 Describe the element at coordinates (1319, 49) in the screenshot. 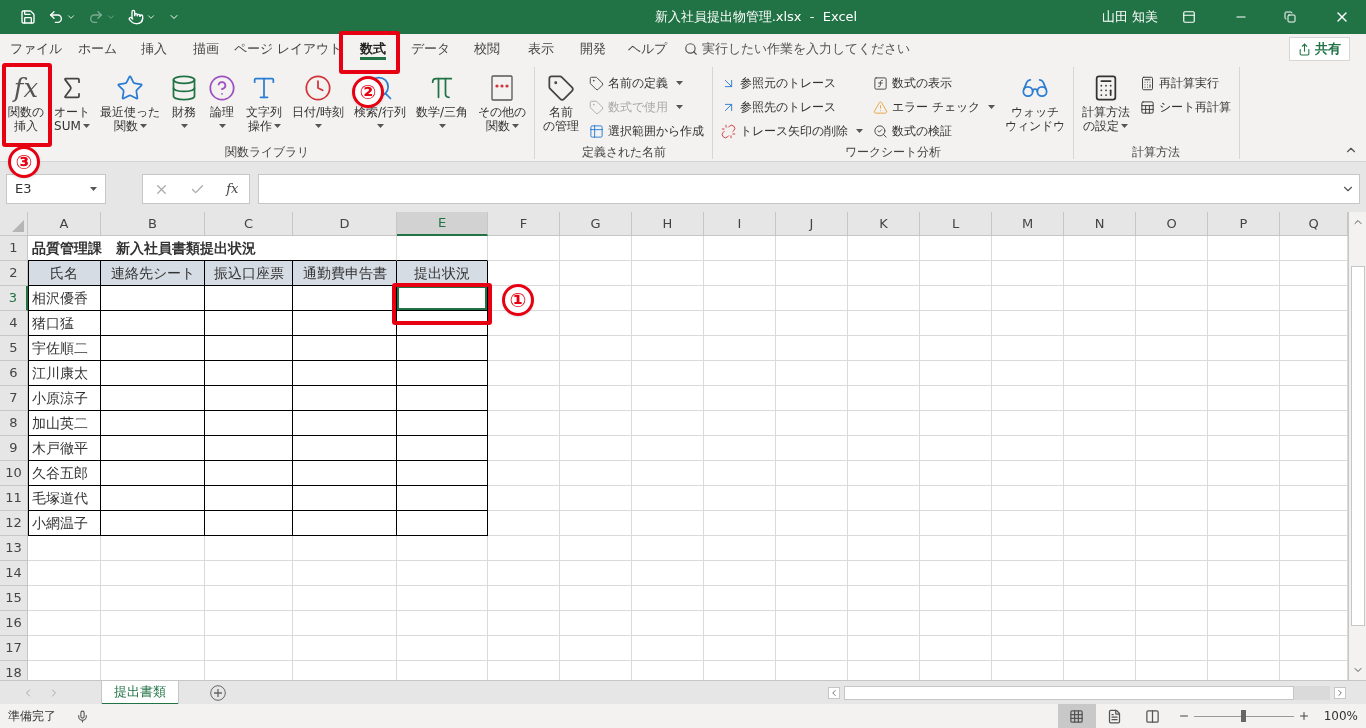

I see `share-button: 共有` at that location.